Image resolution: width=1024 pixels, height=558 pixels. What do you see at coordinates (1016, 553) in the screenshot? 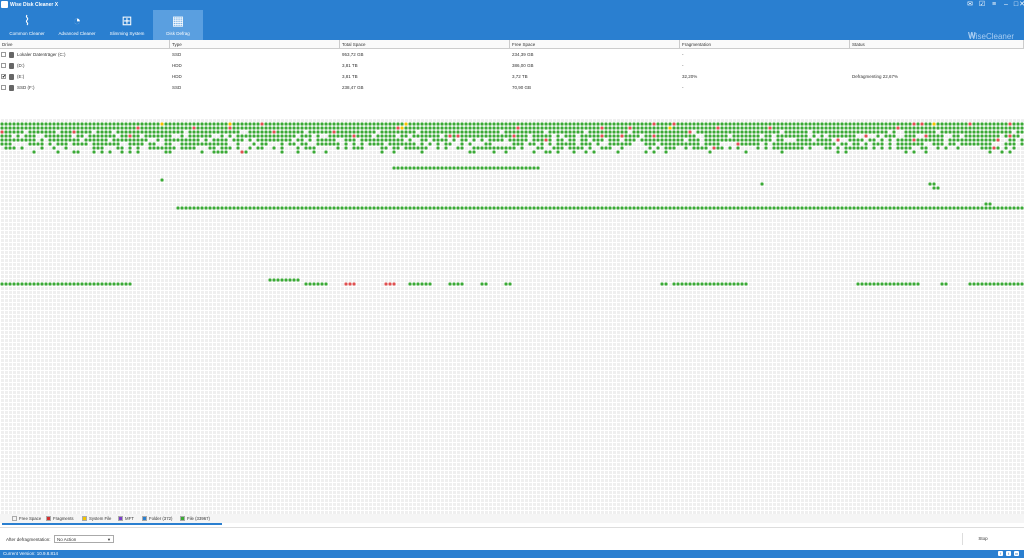
I see `message-icon: m` at bounding box center [1016, 553].